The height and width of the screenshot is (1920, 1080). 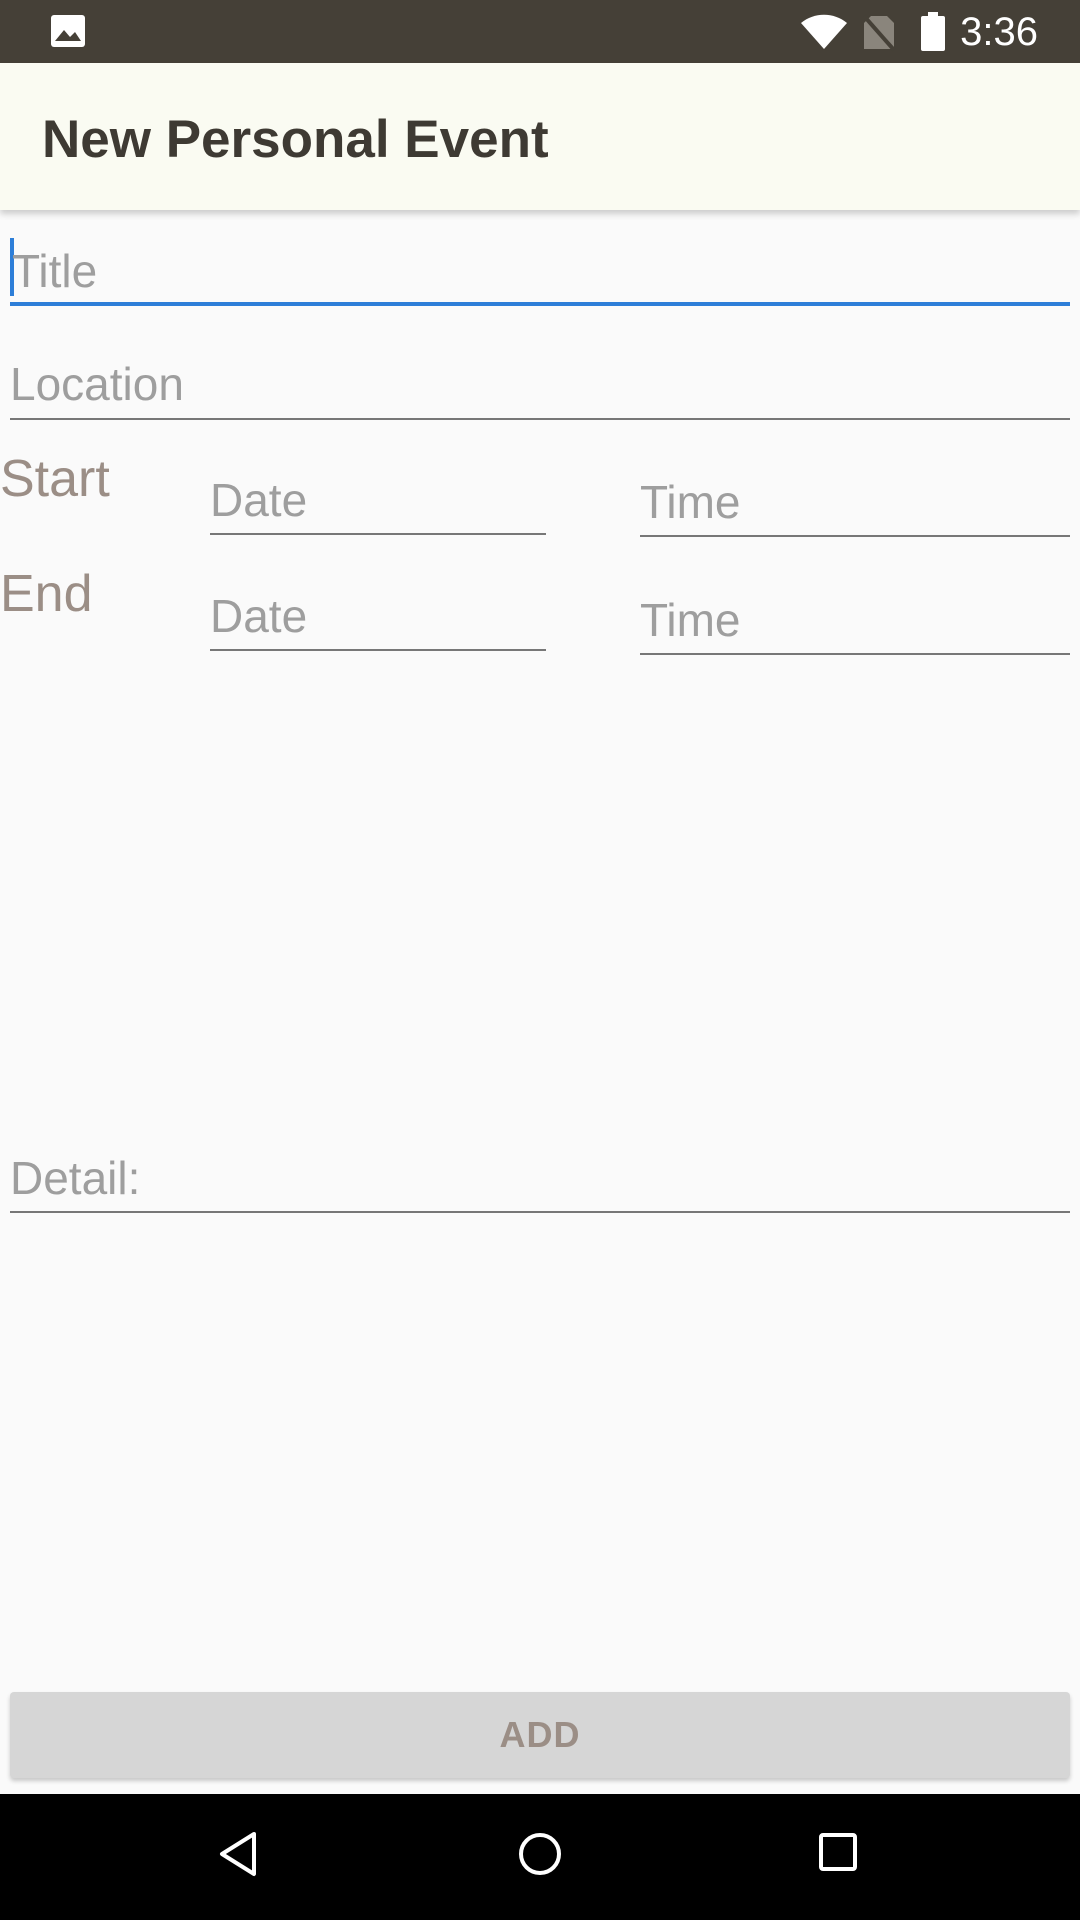 I want to click on end-date-input: Date, so click(x=378, y=619).